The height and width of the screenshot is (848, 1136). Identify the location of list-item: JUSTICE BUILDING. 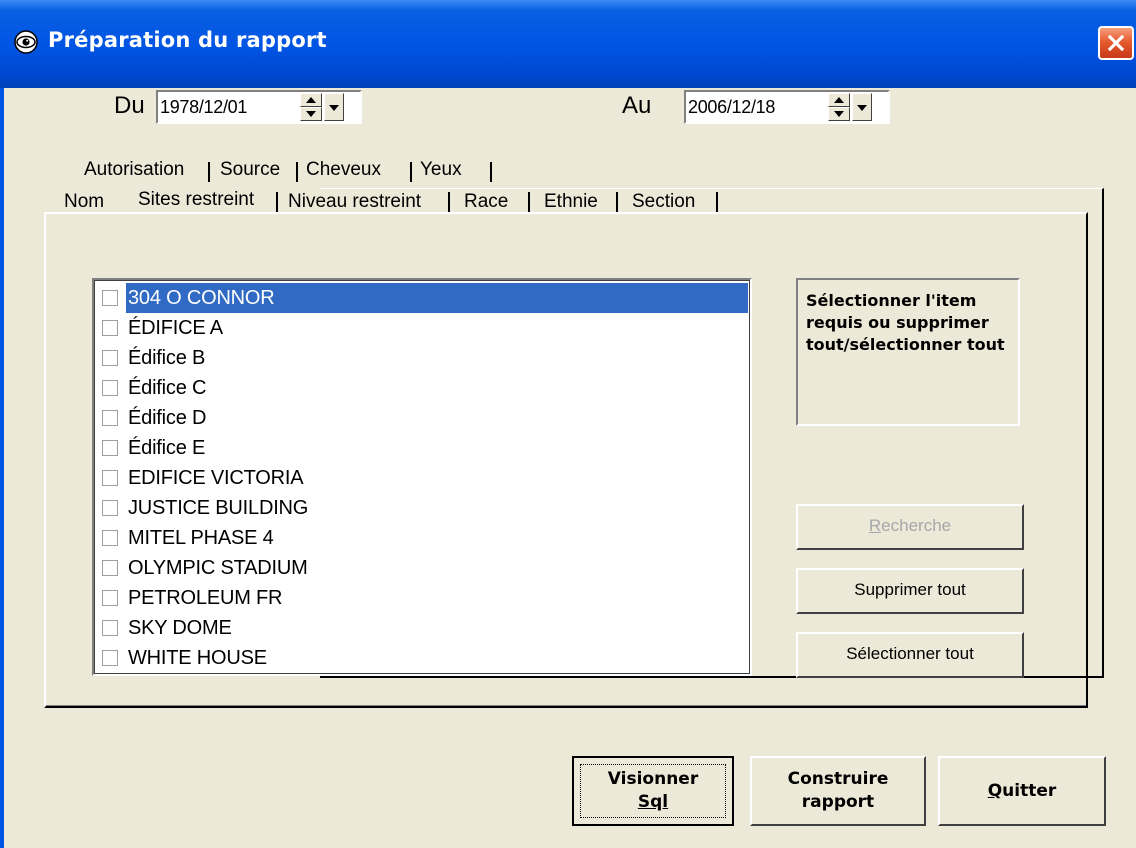
(423, 508).